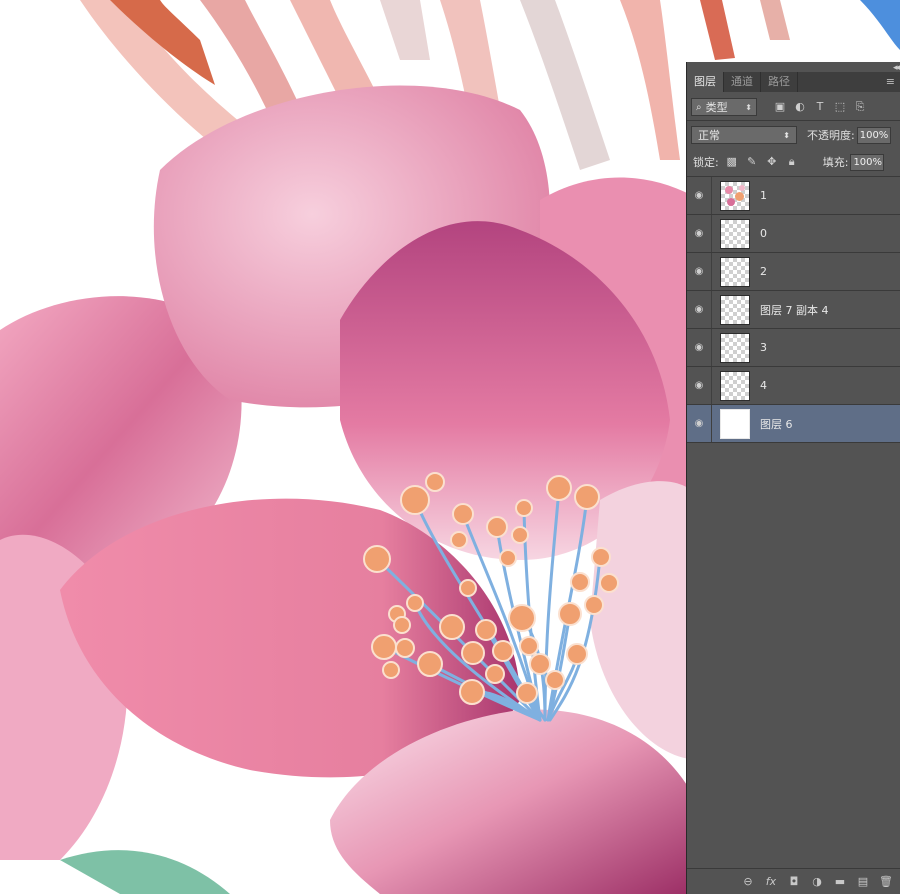 The width and height of the screenshot is (900, 894). What do you see at coordinates (820, 107) in the screenshot?
I see `type-filter-icon: T` at bounding box center [820, 107].